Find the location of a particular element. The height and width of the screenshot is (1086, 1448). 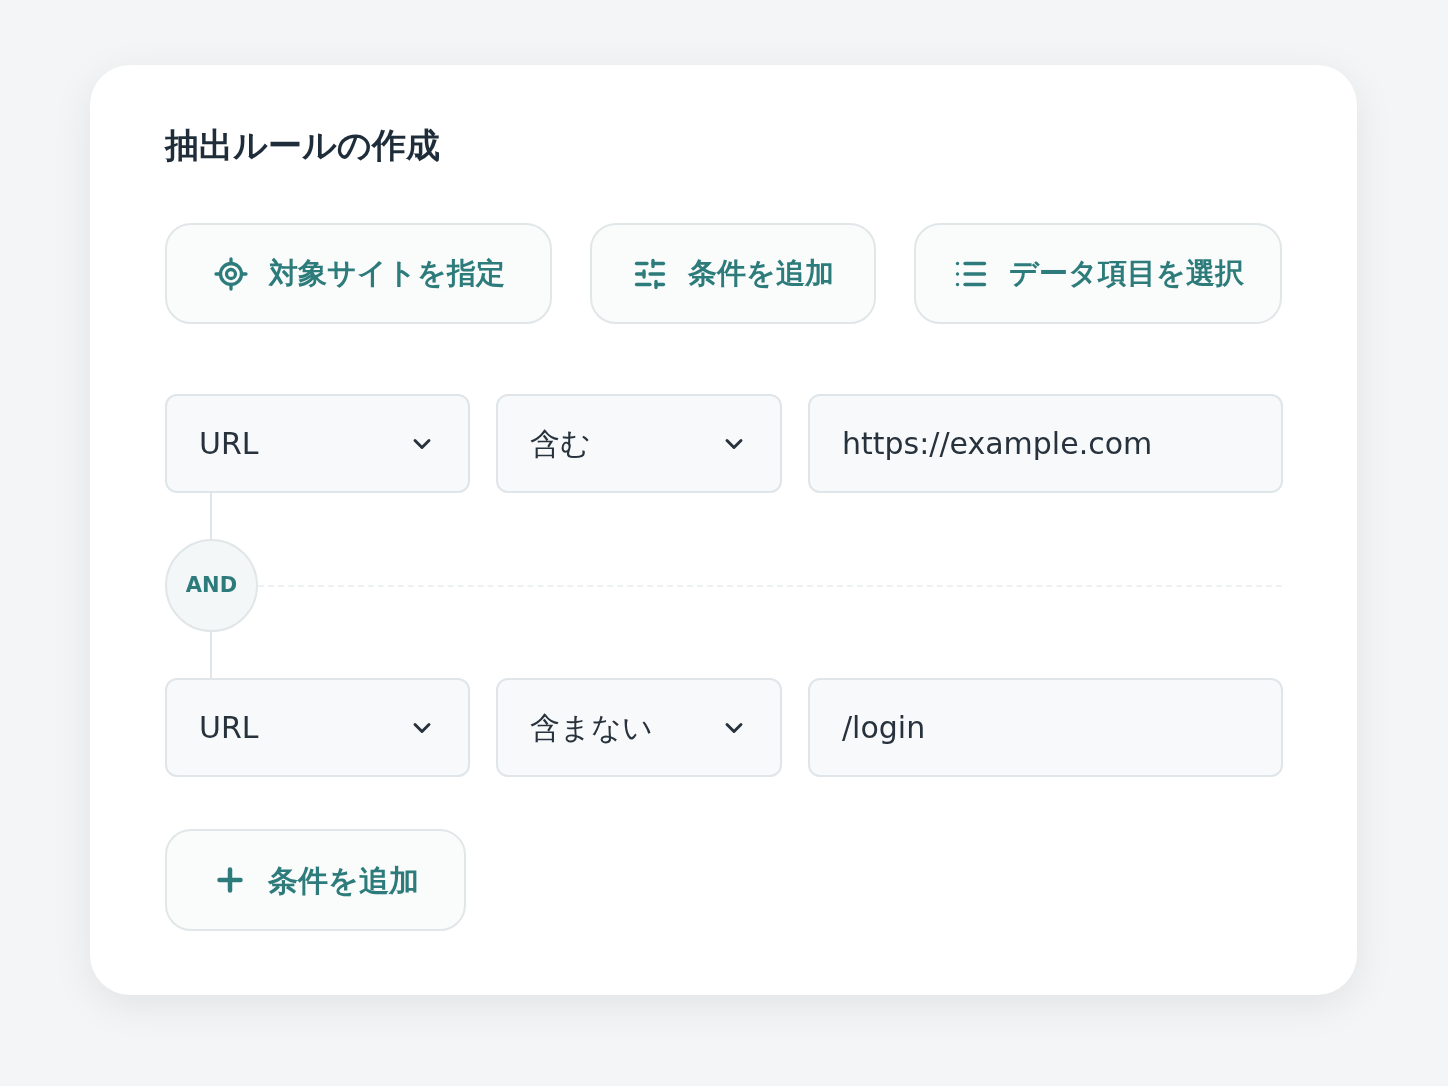

value-field: https://example.com is located at coordinates (1045, 443).